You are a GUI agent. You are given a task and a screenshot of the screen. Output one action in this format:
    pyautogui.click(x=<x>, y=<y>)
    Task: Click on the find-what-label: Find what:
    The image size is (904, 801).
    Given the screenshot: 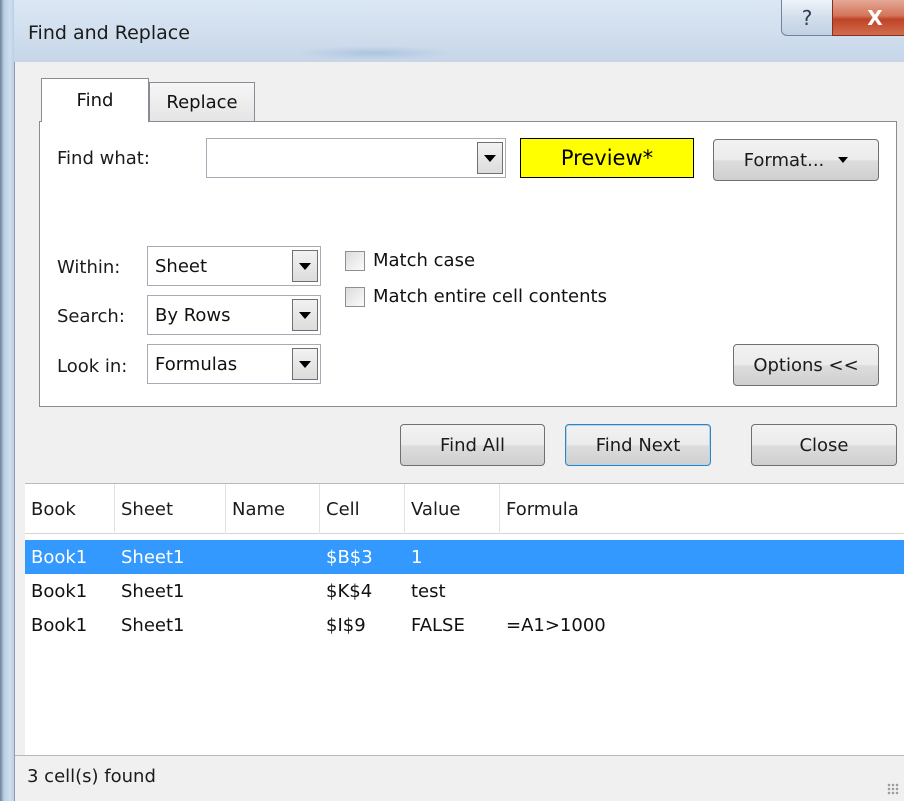 What is the action you would take?
    pyautogui.click(x=103, y=158)
    